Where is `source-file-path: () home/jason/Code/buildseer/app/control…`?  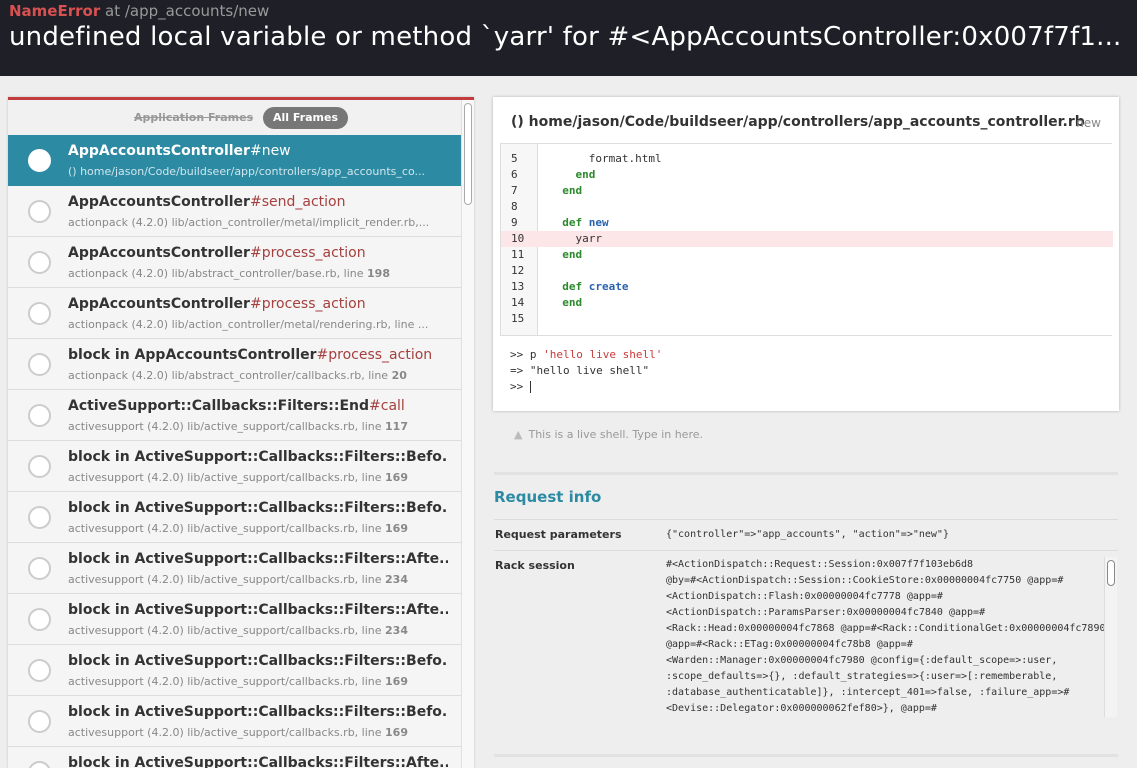
source-file-path: () home/jason/Code/buildseer/app/control… is located at coordinates (798, 122).